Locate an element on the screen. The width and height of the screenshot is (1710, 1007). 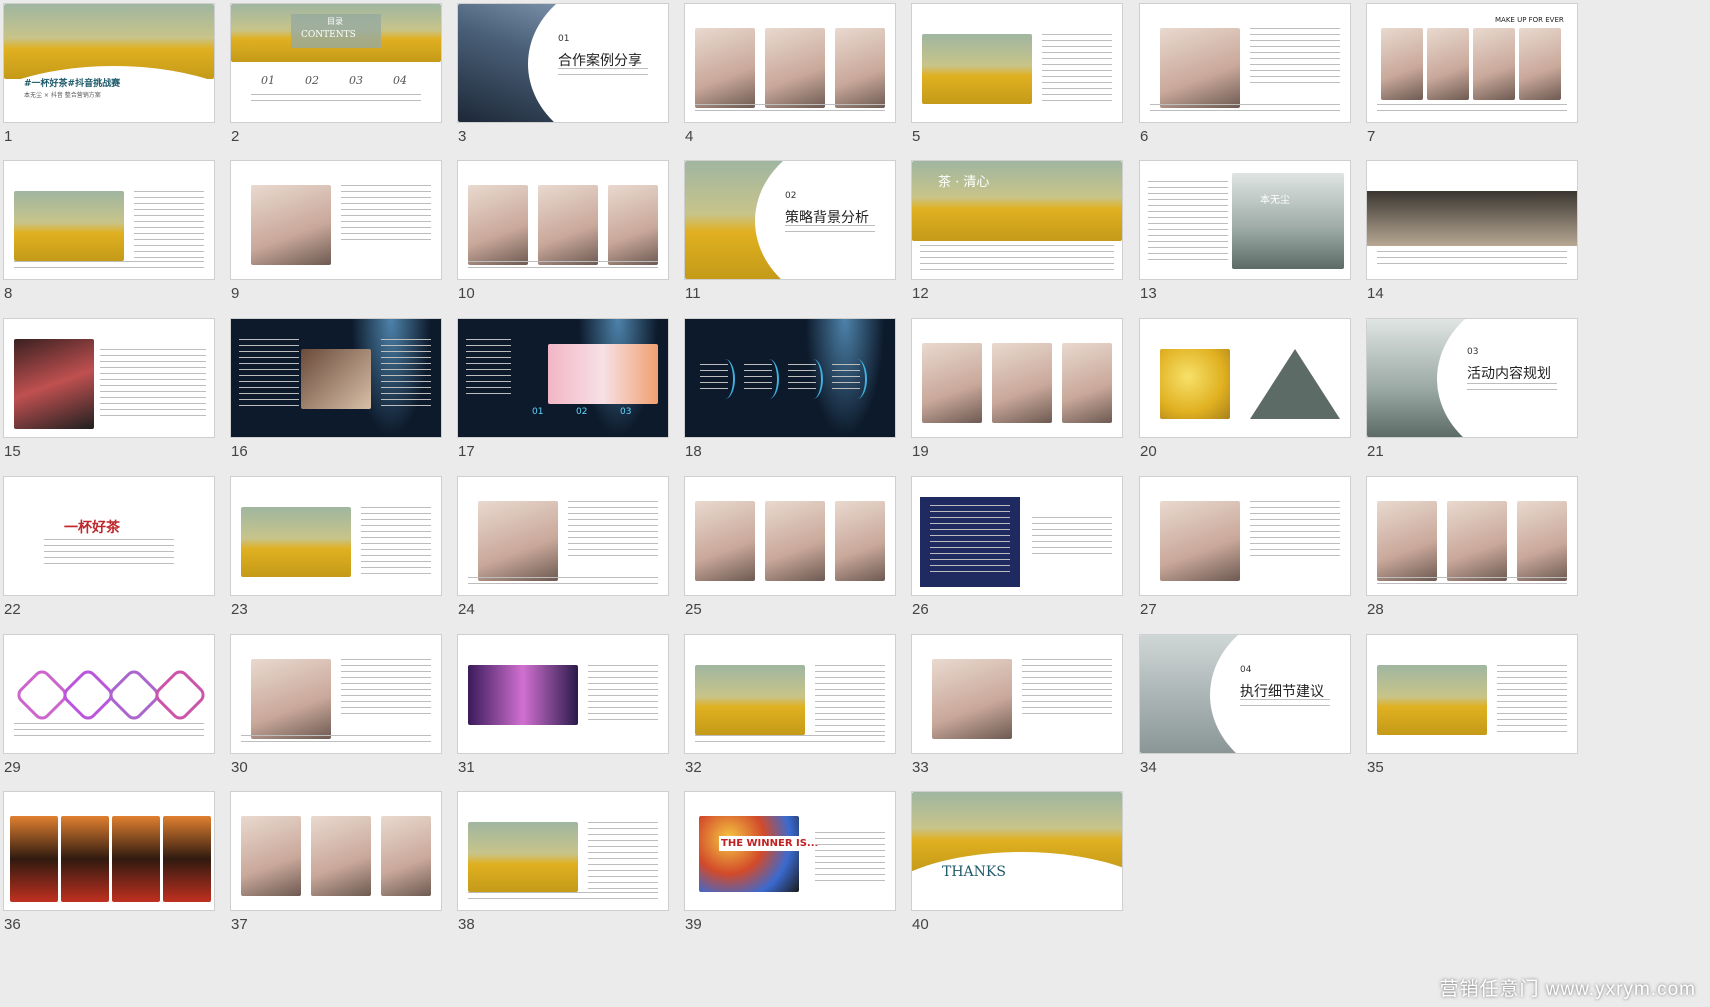
slide-thumbnail-21: 03 活动内容规划 is located at coordinates (1472, 378).